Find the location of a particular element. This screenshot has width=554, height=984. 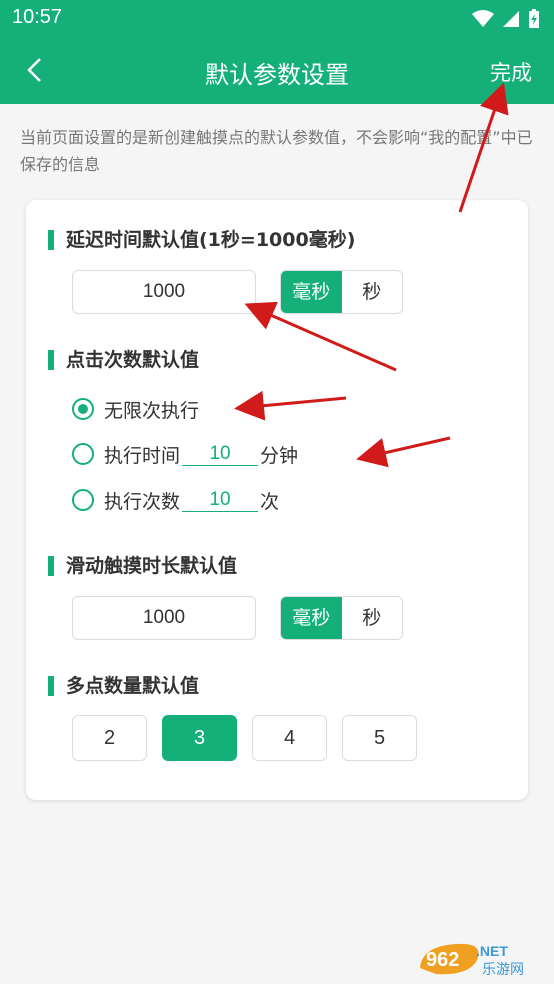

swipe-unit-toggle: 毫秒 秒 is located at coordinates (341, 618).